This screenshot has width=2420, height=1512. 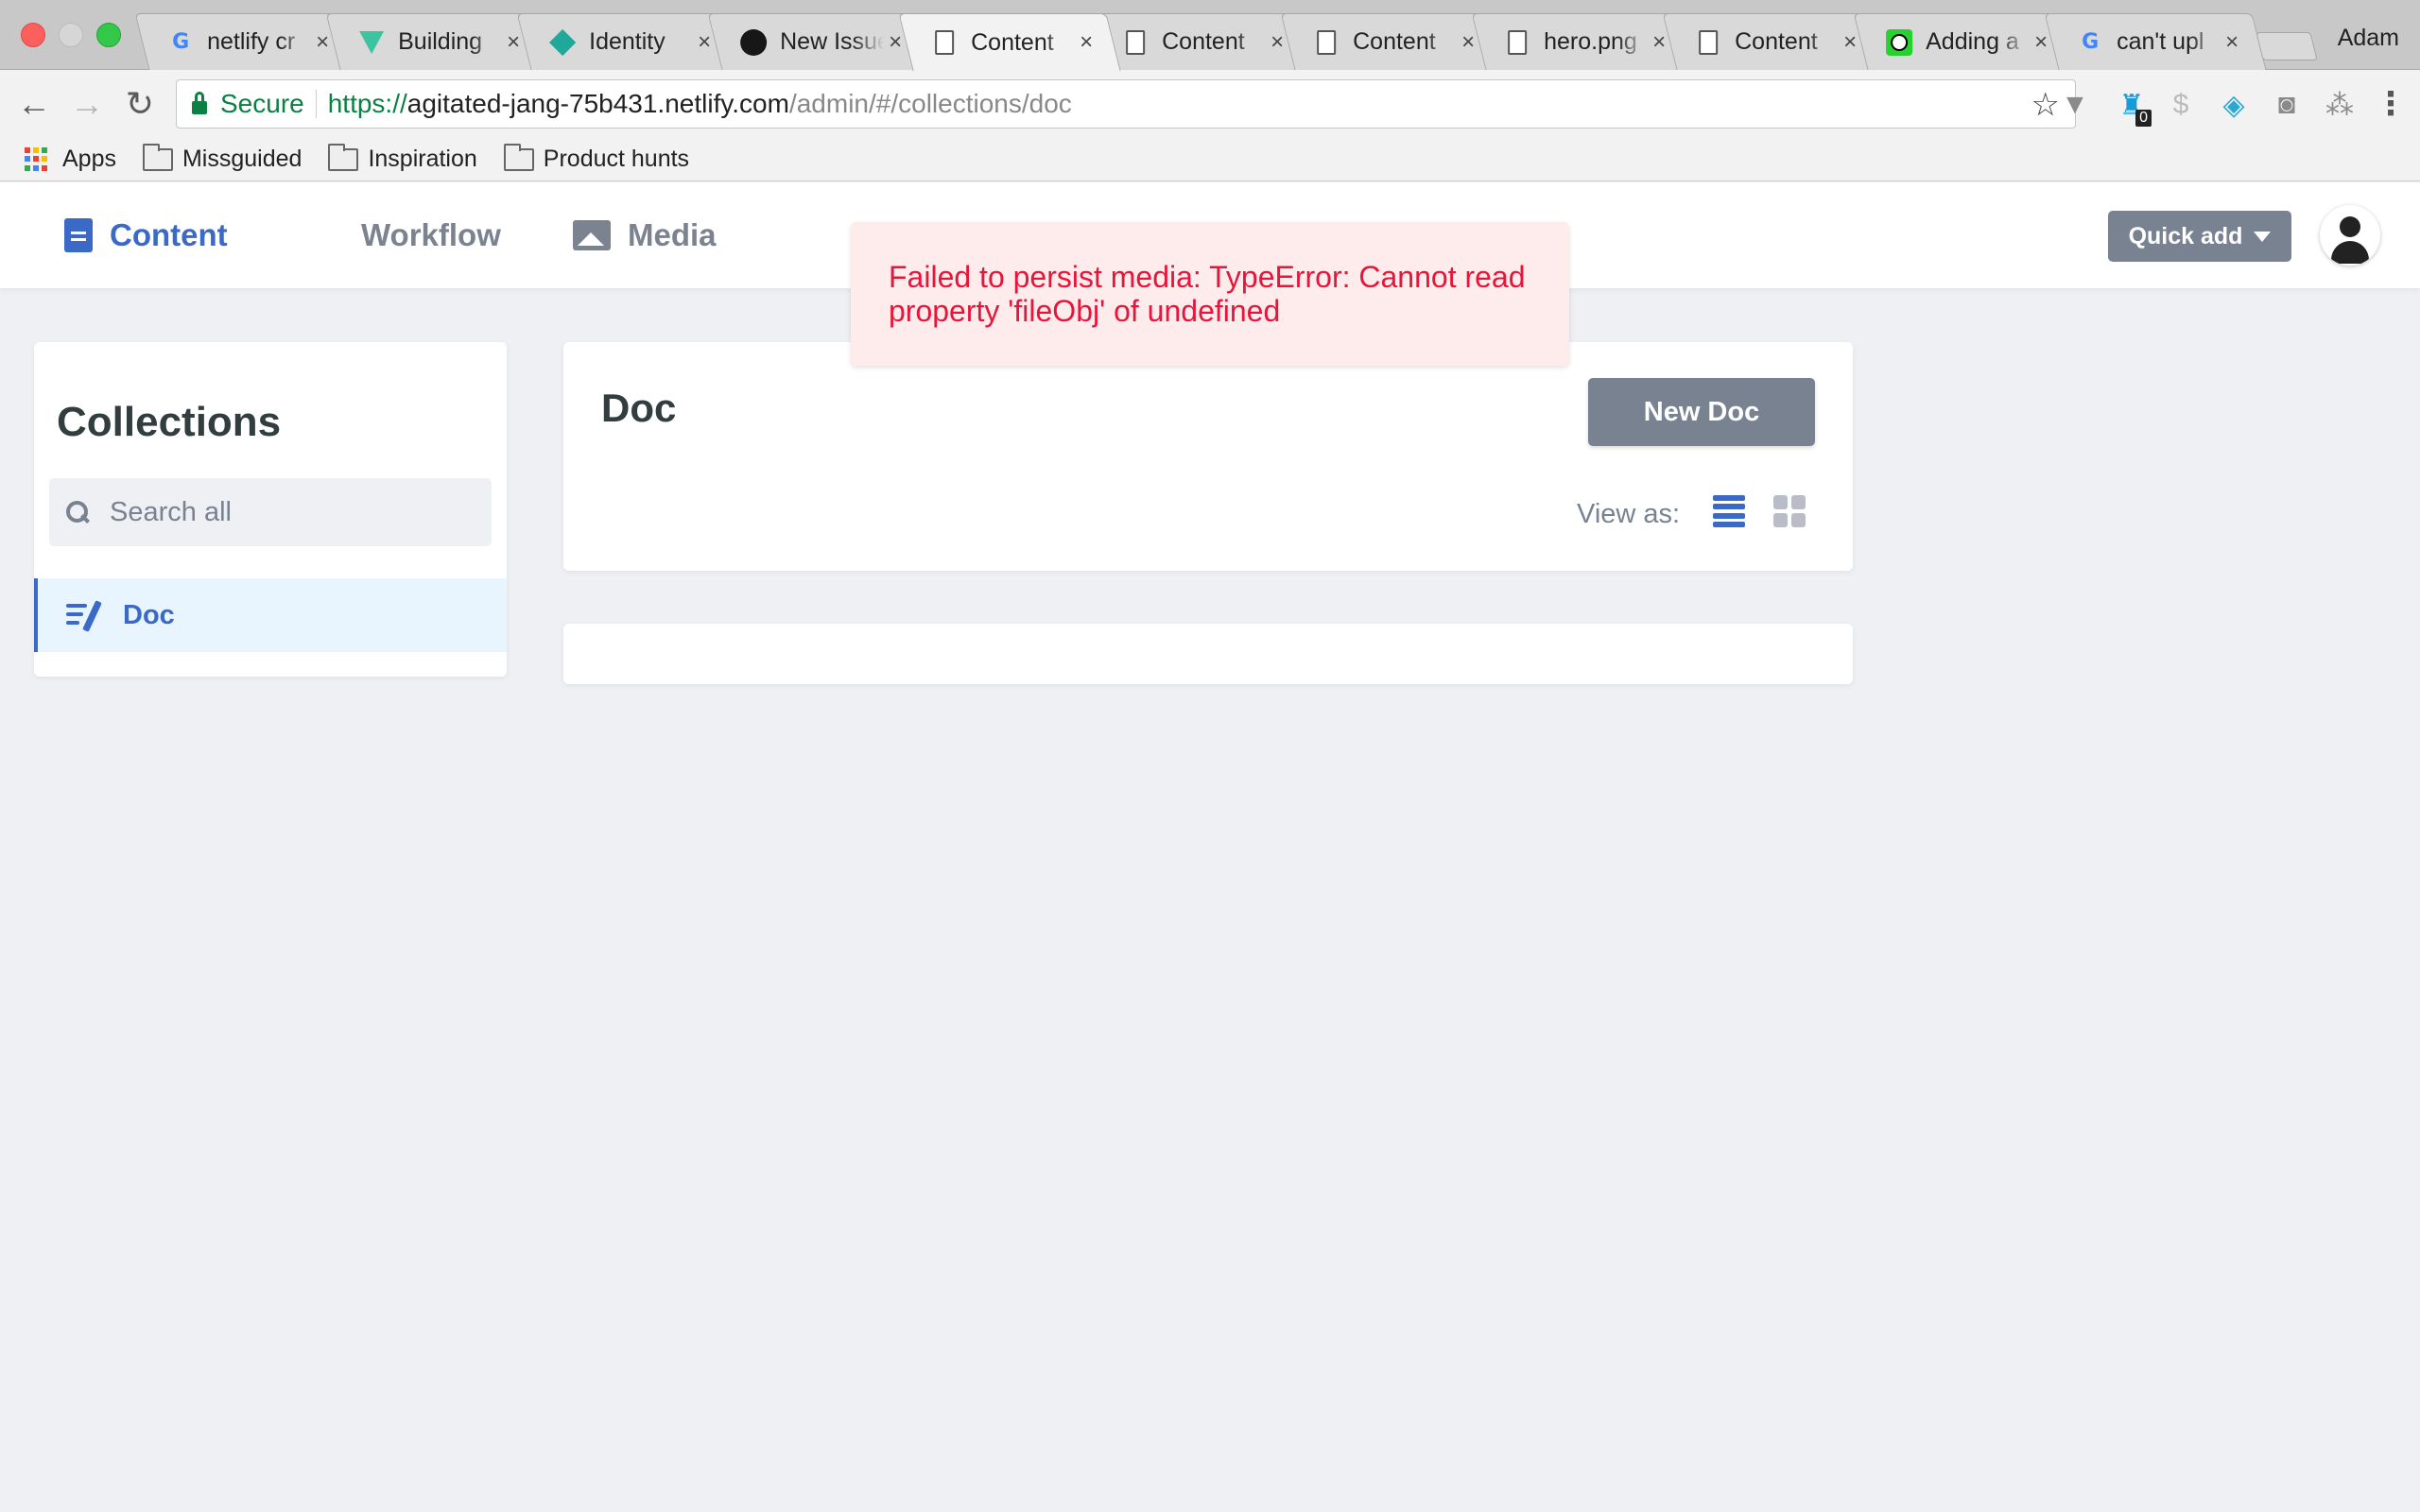 What do you see at coordinates (71, 35) in the screenshot?
I see `minimize-window-button` at bounding box center [71, 35].